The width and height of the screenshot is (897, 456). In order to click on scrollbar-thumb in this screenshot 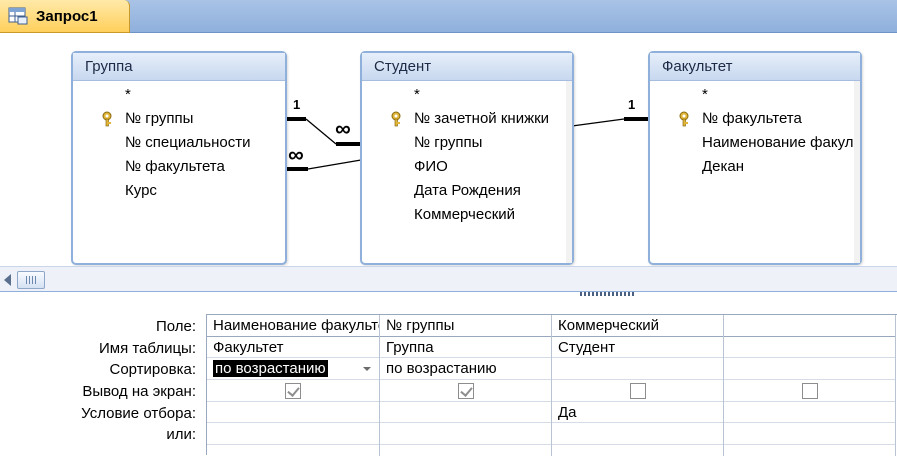, I will do `click(31, 280)`.